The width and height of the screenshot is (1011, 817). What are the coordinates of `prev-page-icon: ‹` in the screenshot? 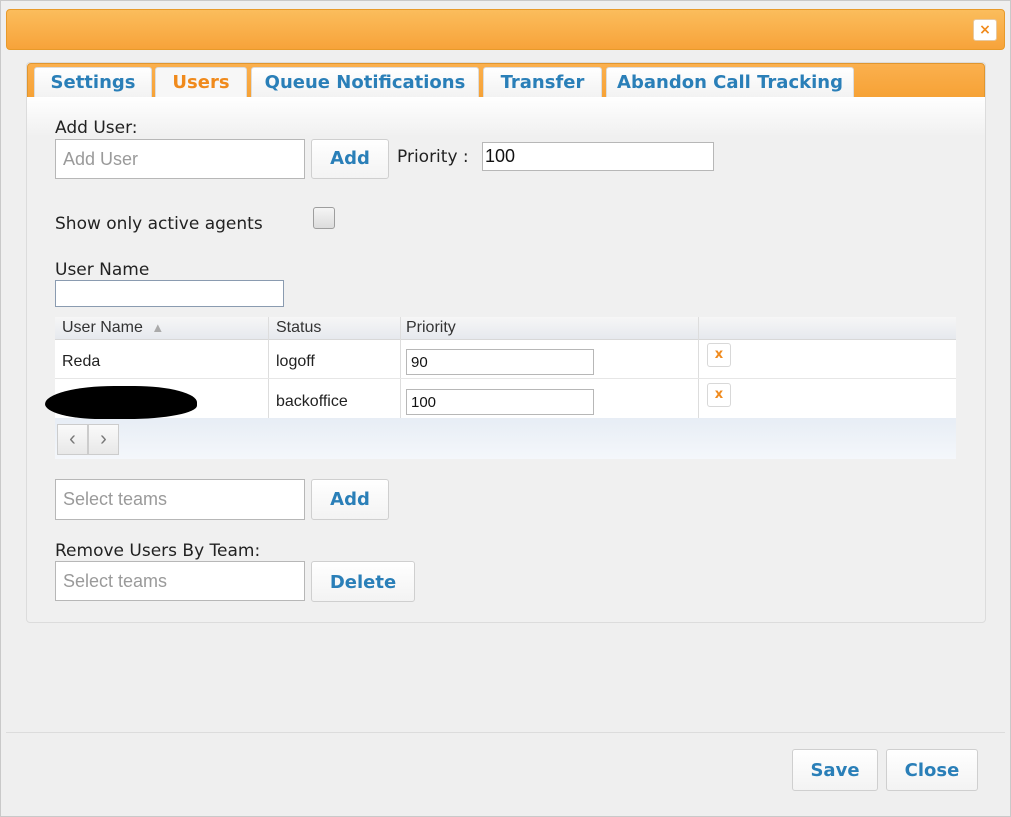 It's located at (72, 439).